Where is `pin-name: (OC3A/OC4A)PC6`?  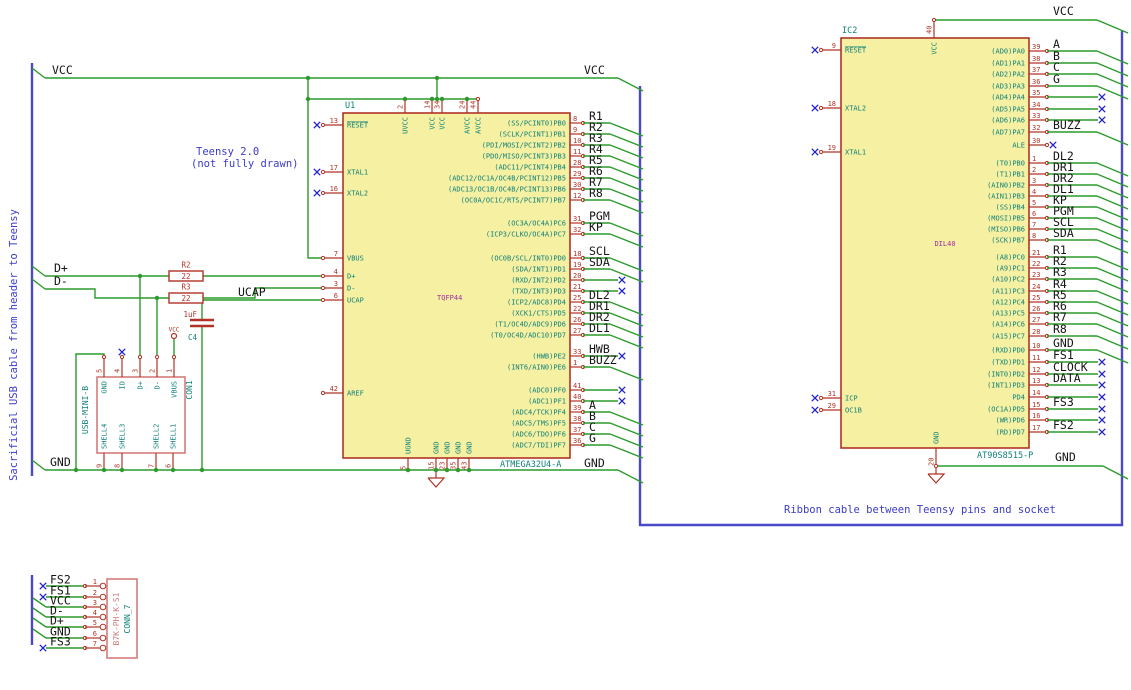
pin-name: (OC3A/OC4A)PC6 is located at coordinates (536, 224).